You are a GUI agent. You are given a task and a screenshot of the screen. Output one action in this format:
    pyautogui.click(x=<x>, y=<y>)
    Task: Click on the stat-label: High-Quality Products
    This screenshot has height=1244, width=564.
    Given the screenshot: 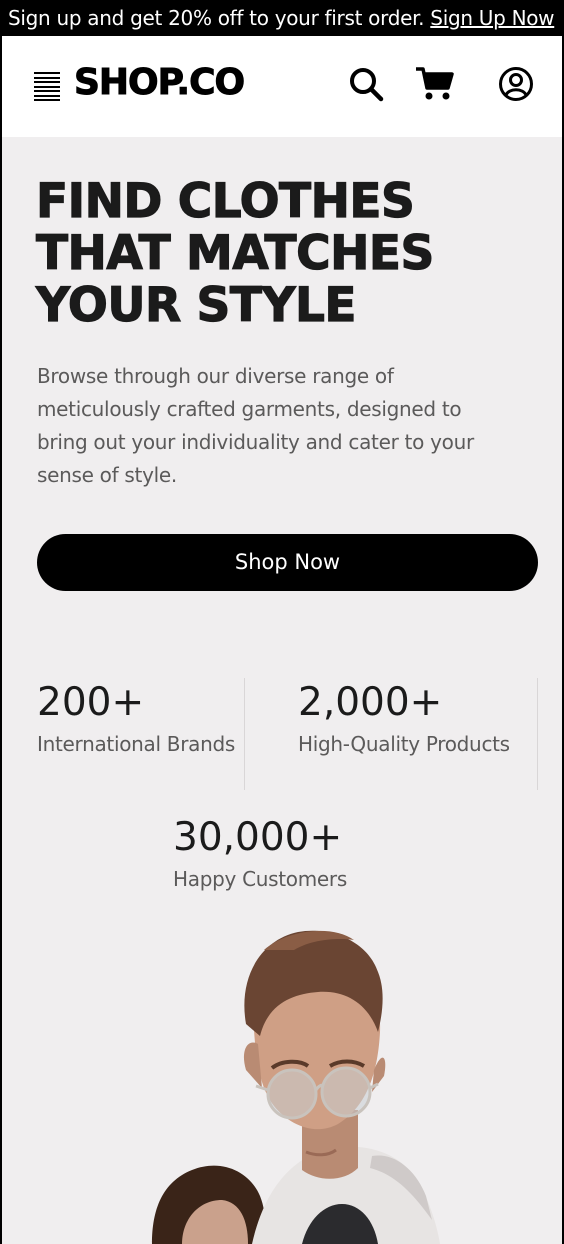 What is the action you would take?
    pyautogui.click(x=404, y=744)
    